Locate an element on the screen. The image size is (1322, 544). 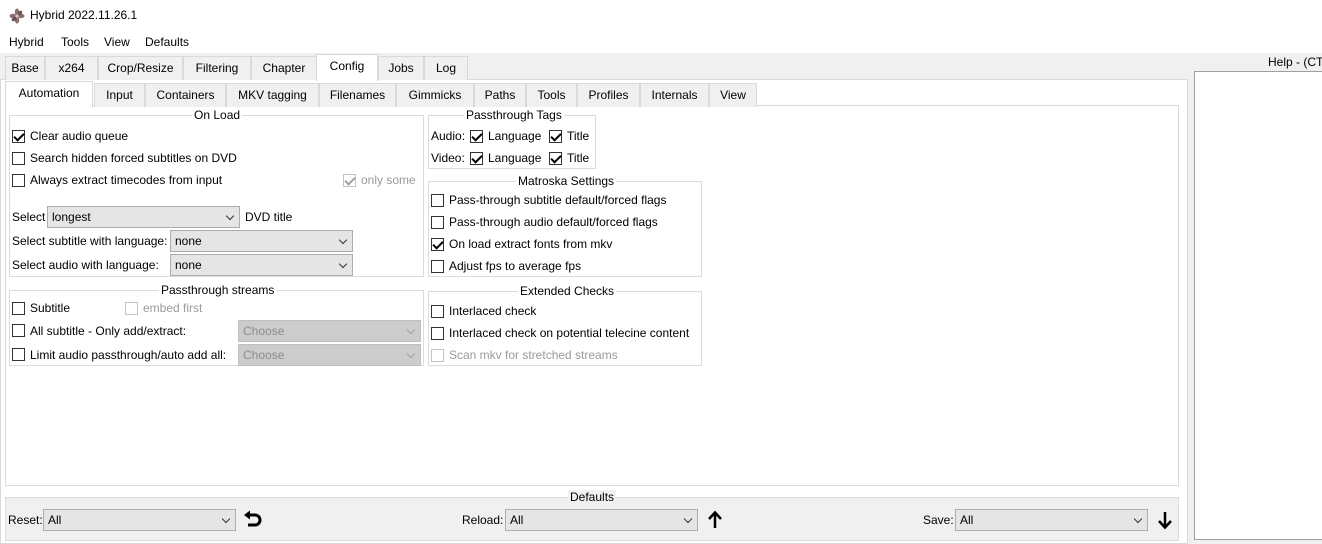
menu-hybrid: Hybrid is located at coordinates (26, 42).